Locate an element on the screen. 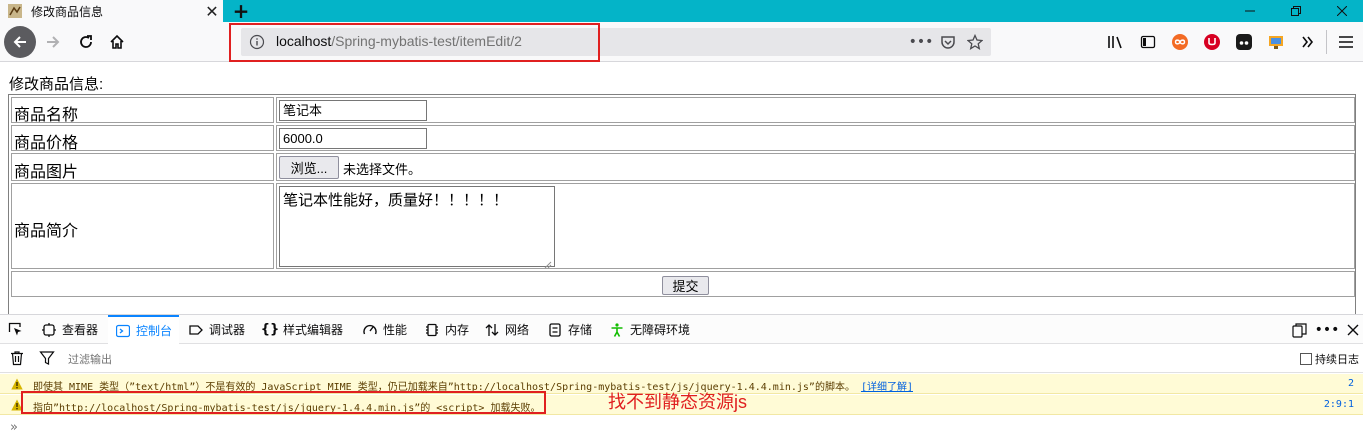 The height and width of the screenshot is (438, 1363). tab-debugger-label: 调试器 is located at coordinates (227, 330).